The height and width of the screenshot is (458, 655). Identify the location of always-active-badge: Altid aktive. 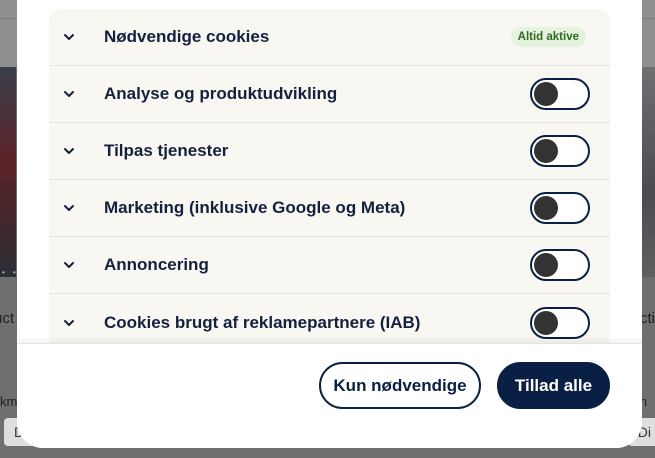
(548, 37).